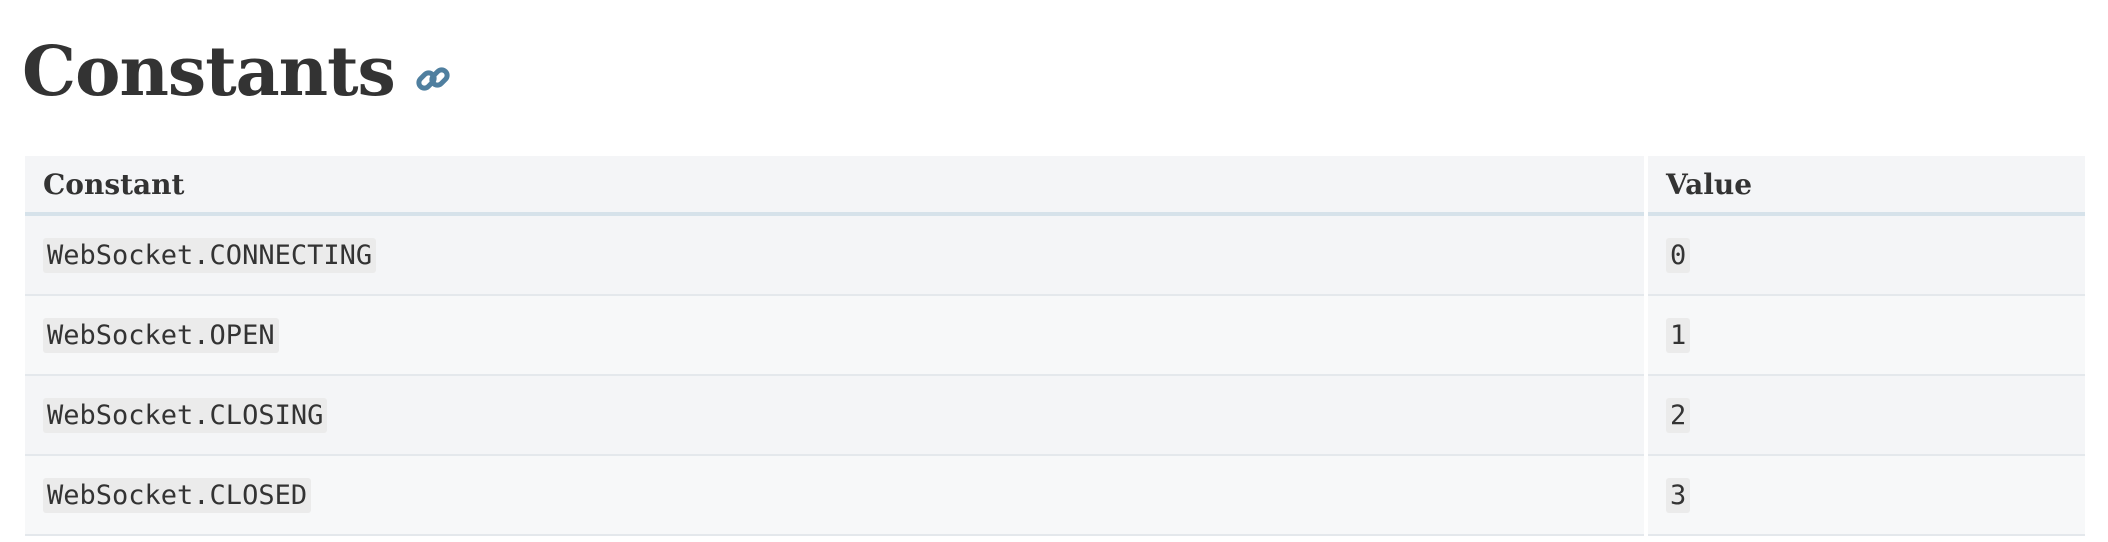  Describe the element at coordinates (834, 186) in the screenshot. I see `column-header-constant: Constant` at that location.